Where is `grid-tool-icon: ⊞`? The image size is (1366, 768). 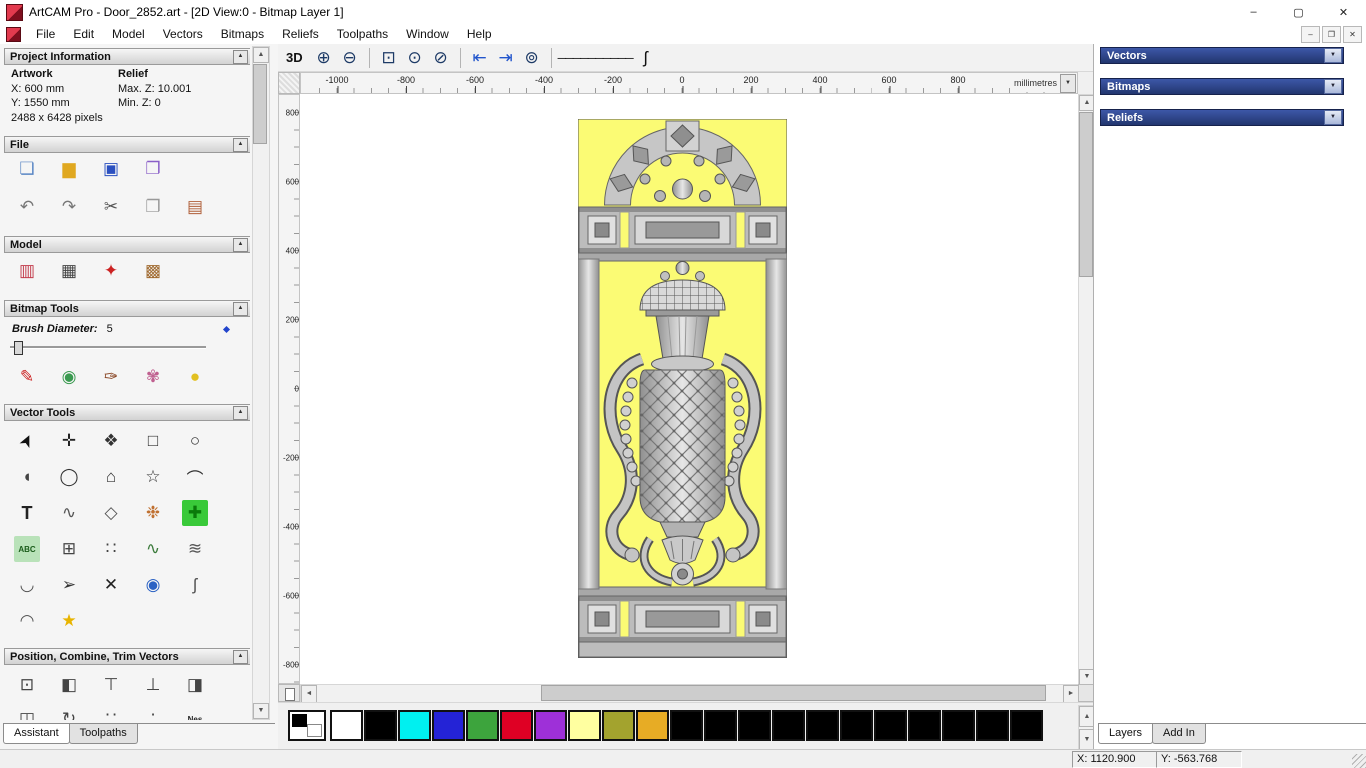 grid-tool-icon: ⊞ is located at coordinates (69, 549).